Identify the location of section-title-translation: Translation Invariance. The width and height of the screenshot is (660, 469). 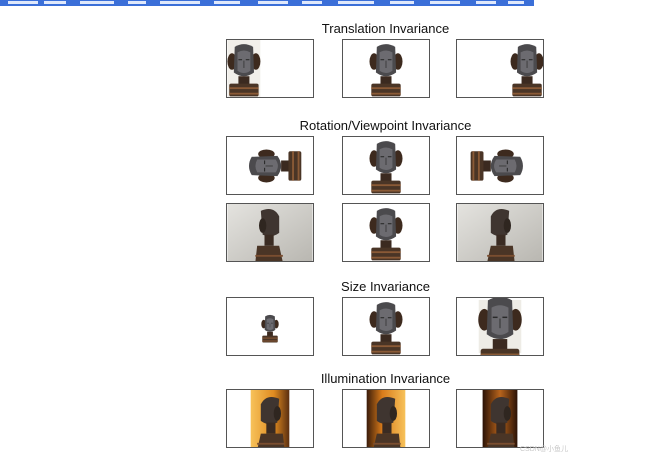
(385, 28).